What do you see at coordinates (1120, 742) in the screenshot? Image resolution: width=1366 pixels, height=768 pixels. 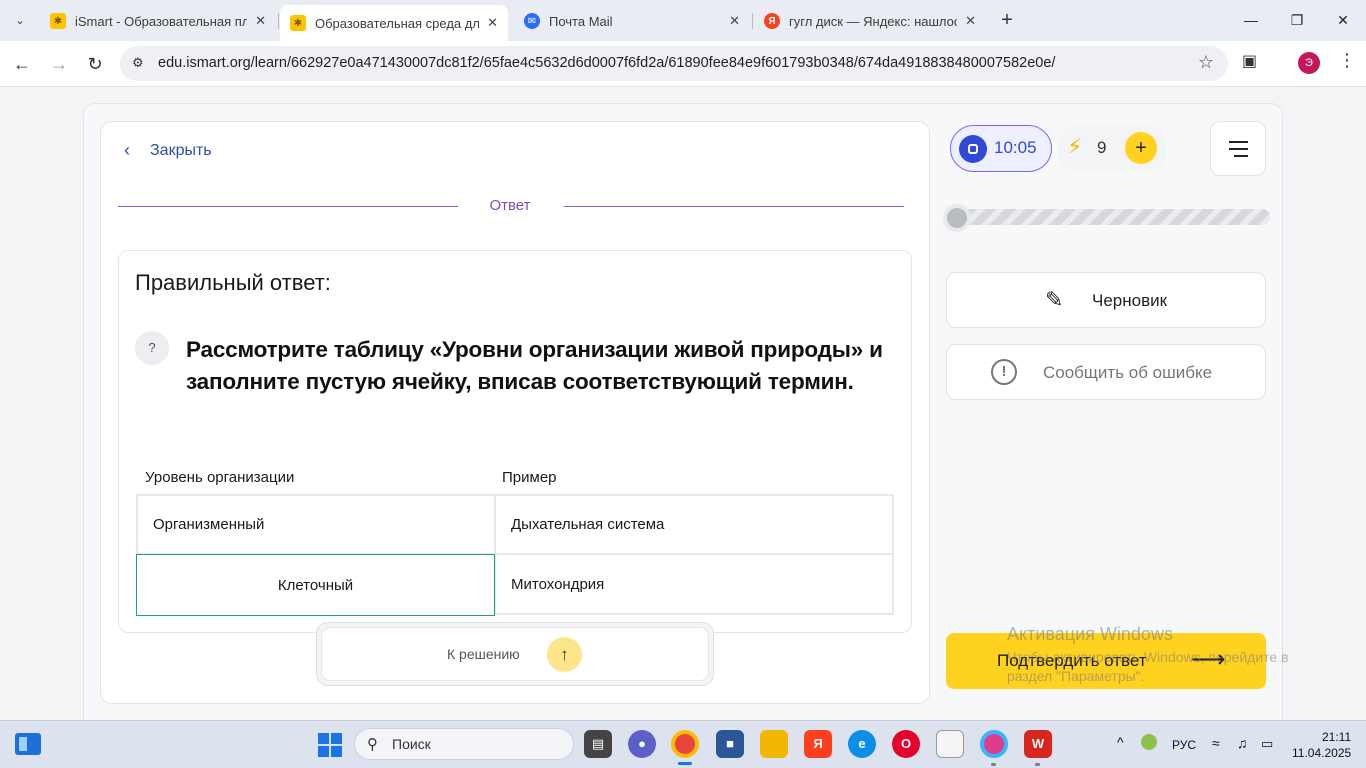 I see `tray-chevron-up-icon: ^` at bounding box center [1120, 742].